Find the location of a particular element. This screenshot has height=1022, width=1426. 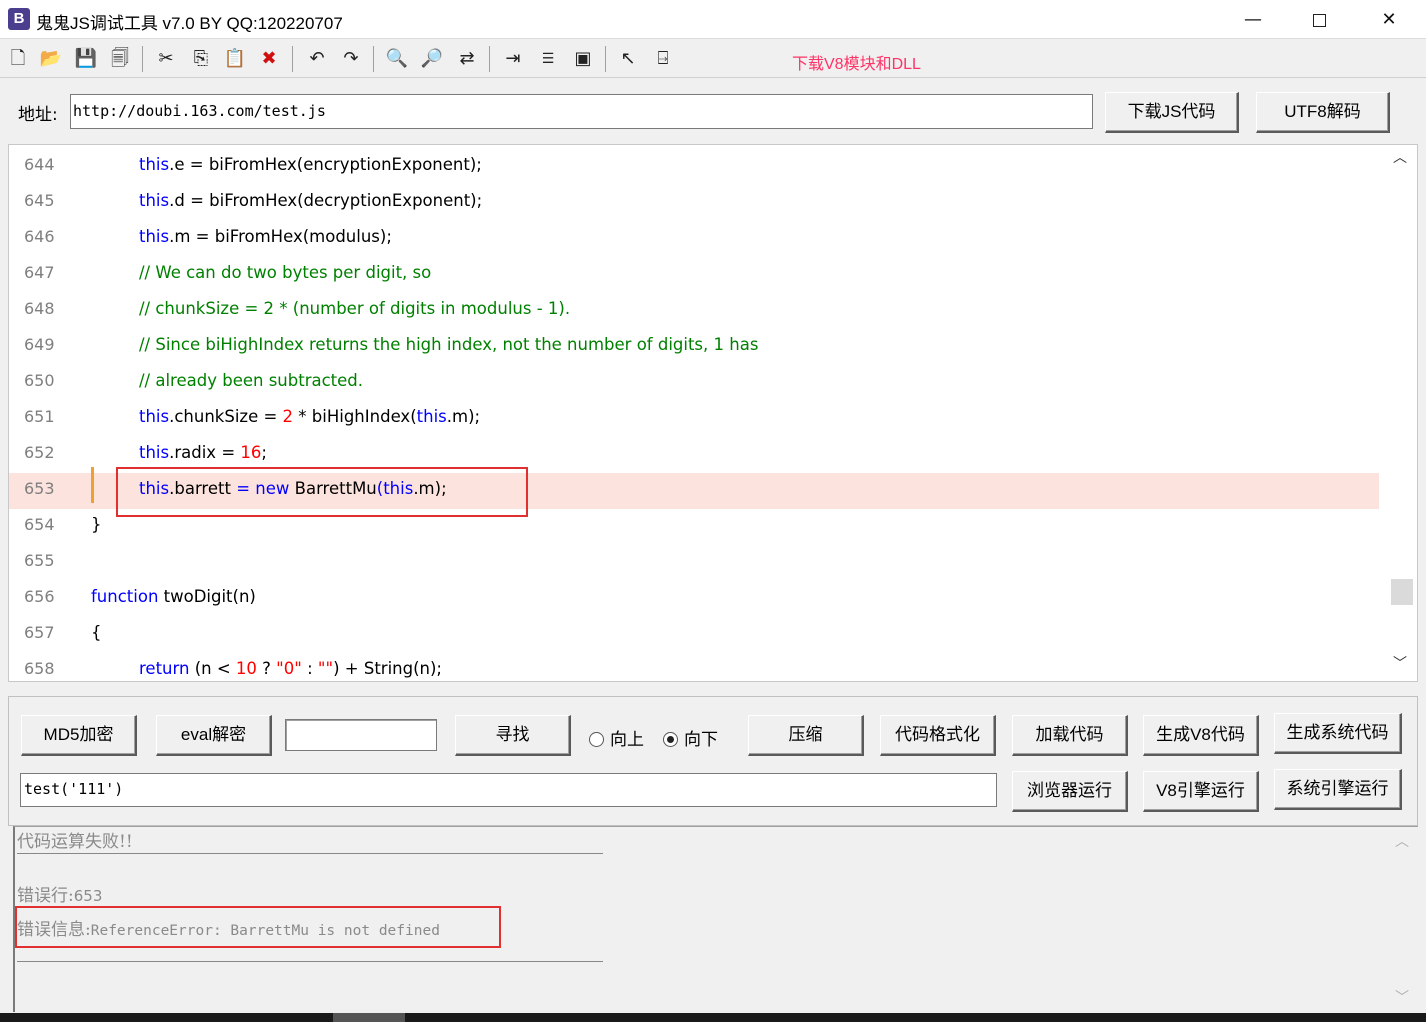

eval-decrypt-button: eval解密 is located at coordinates (214, 735).